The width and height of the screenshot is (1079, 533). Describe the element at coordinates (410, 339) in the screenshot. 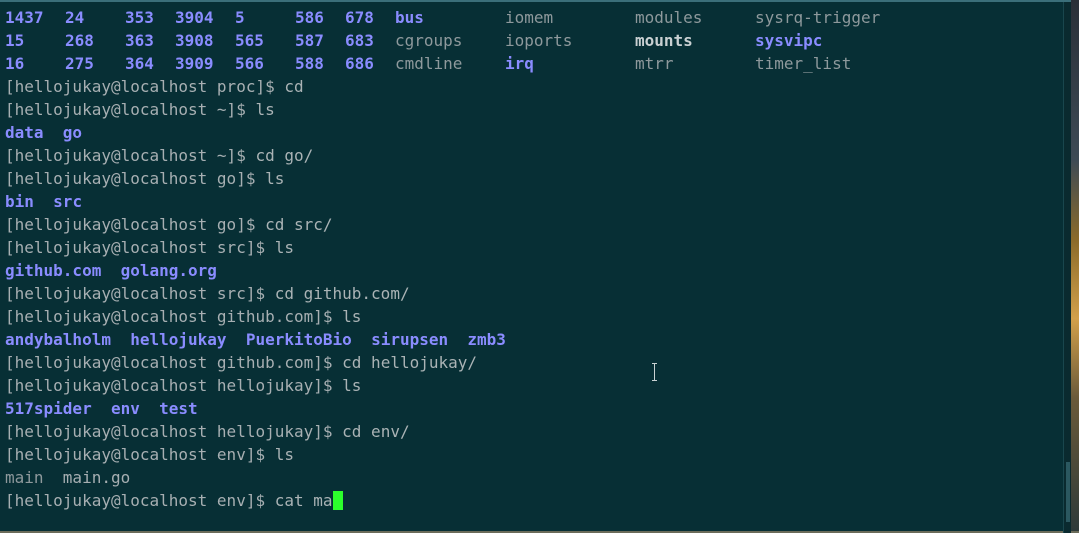

I see `directory-entry: sirupsen` at that location.